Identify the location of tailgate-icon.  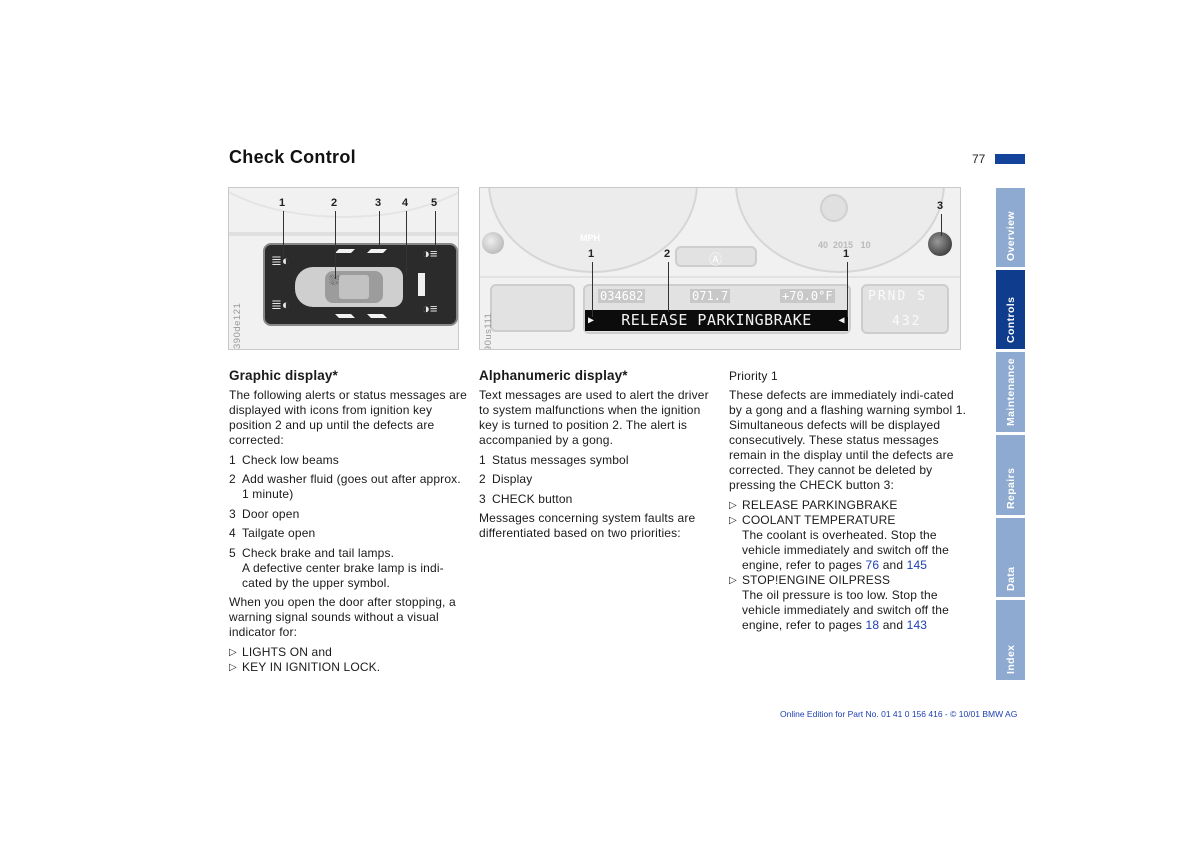
(421, 284).